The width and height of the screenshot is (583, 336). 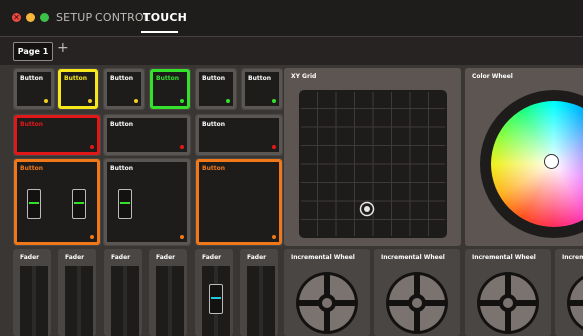 I want to click on tab-touch: TOUCH, so click(x=165, y=18).